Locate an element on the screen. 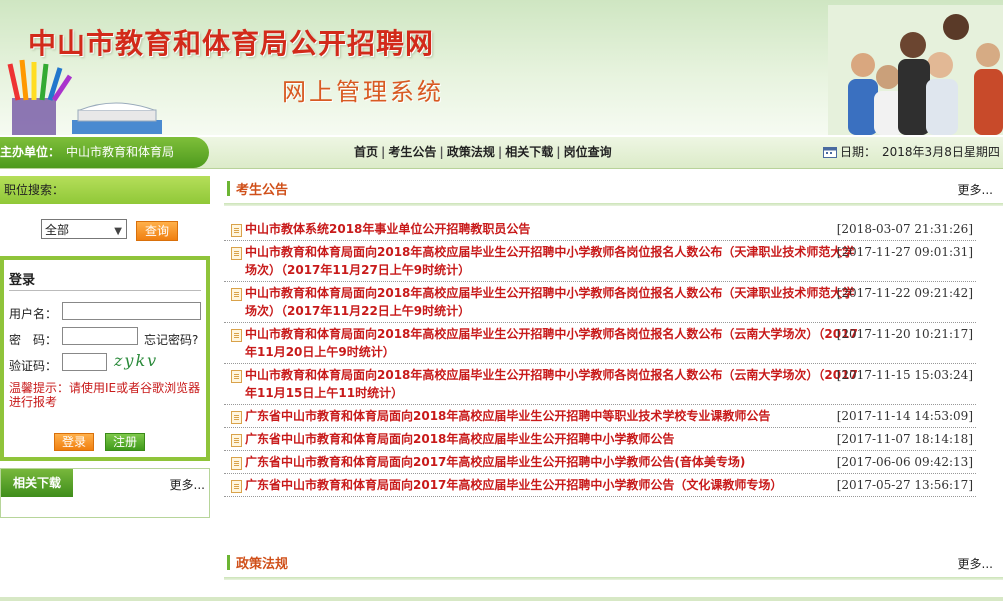 The height and width of the screenshot is (601, 1003). captcha-label: 验证码： is located at coordinates (33, 366).